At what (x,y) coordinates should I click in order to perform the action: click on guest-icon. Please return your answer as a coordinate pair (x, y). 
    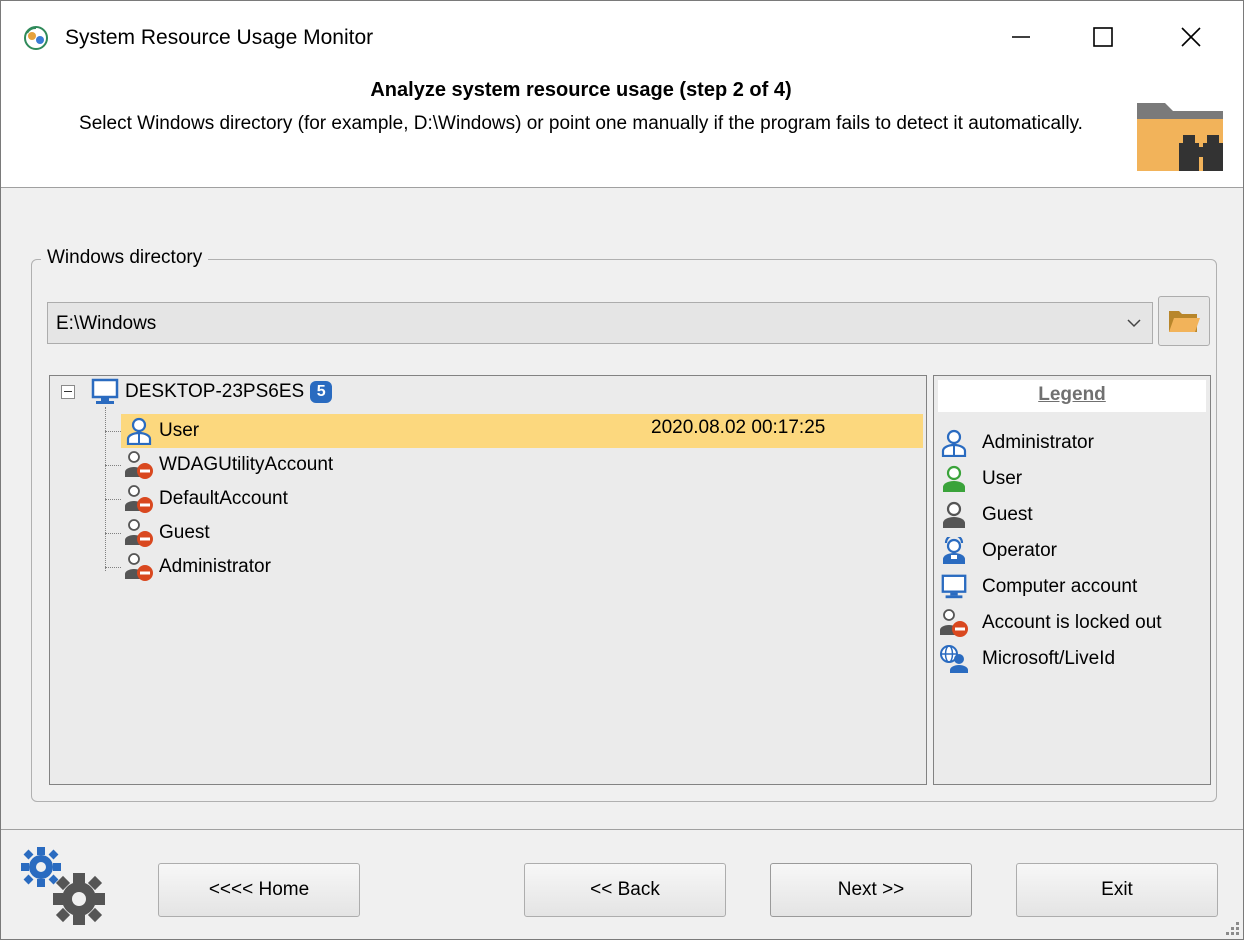
    Looking at the image, I should click on (954, 515).